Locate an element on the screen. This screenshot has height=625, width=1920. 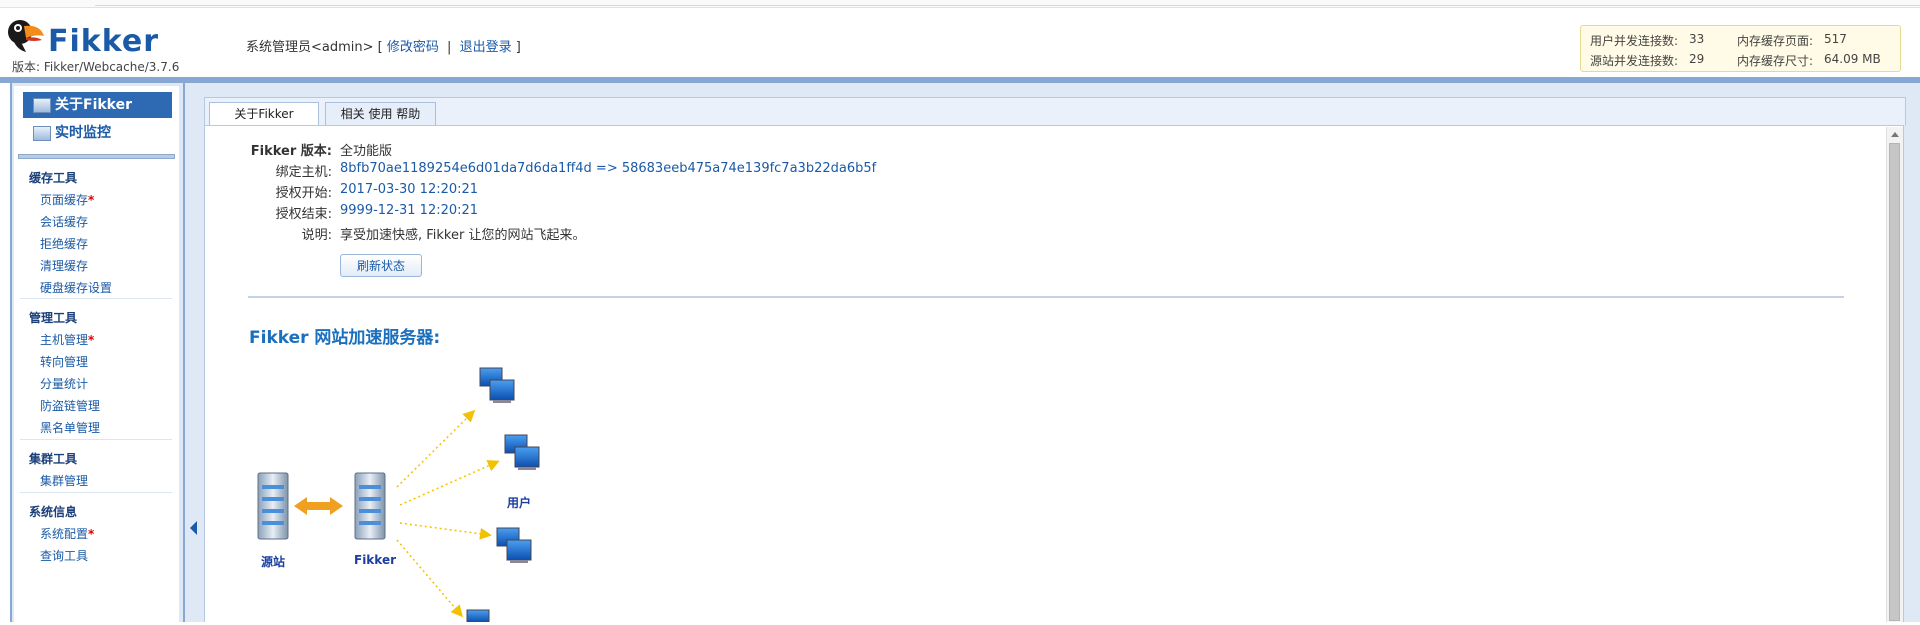
bound-host-label: 绑定主机: is located at coordinates (303, 172).